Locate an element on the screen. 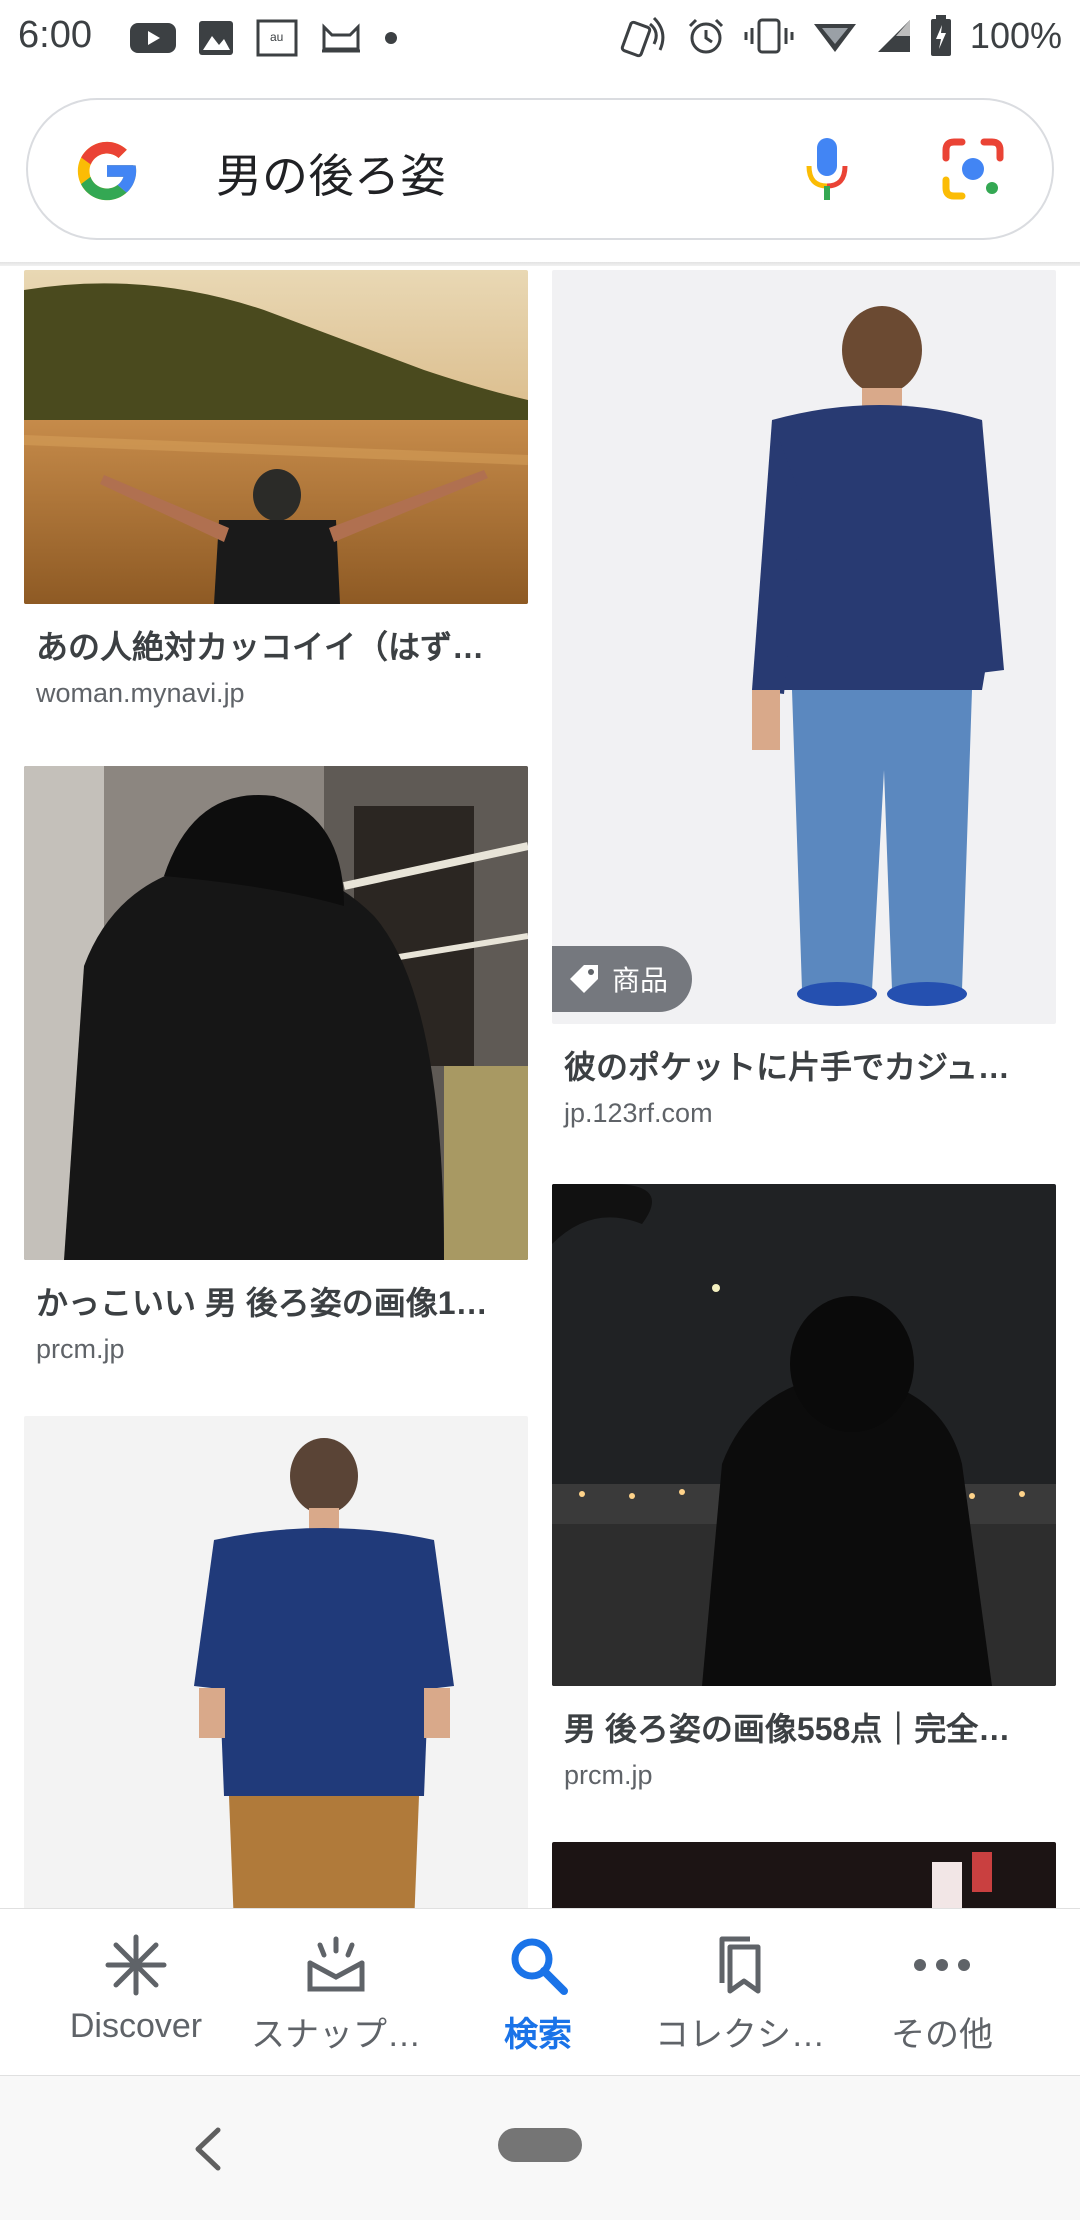  dot-icon is located at coordinates (391, 38).